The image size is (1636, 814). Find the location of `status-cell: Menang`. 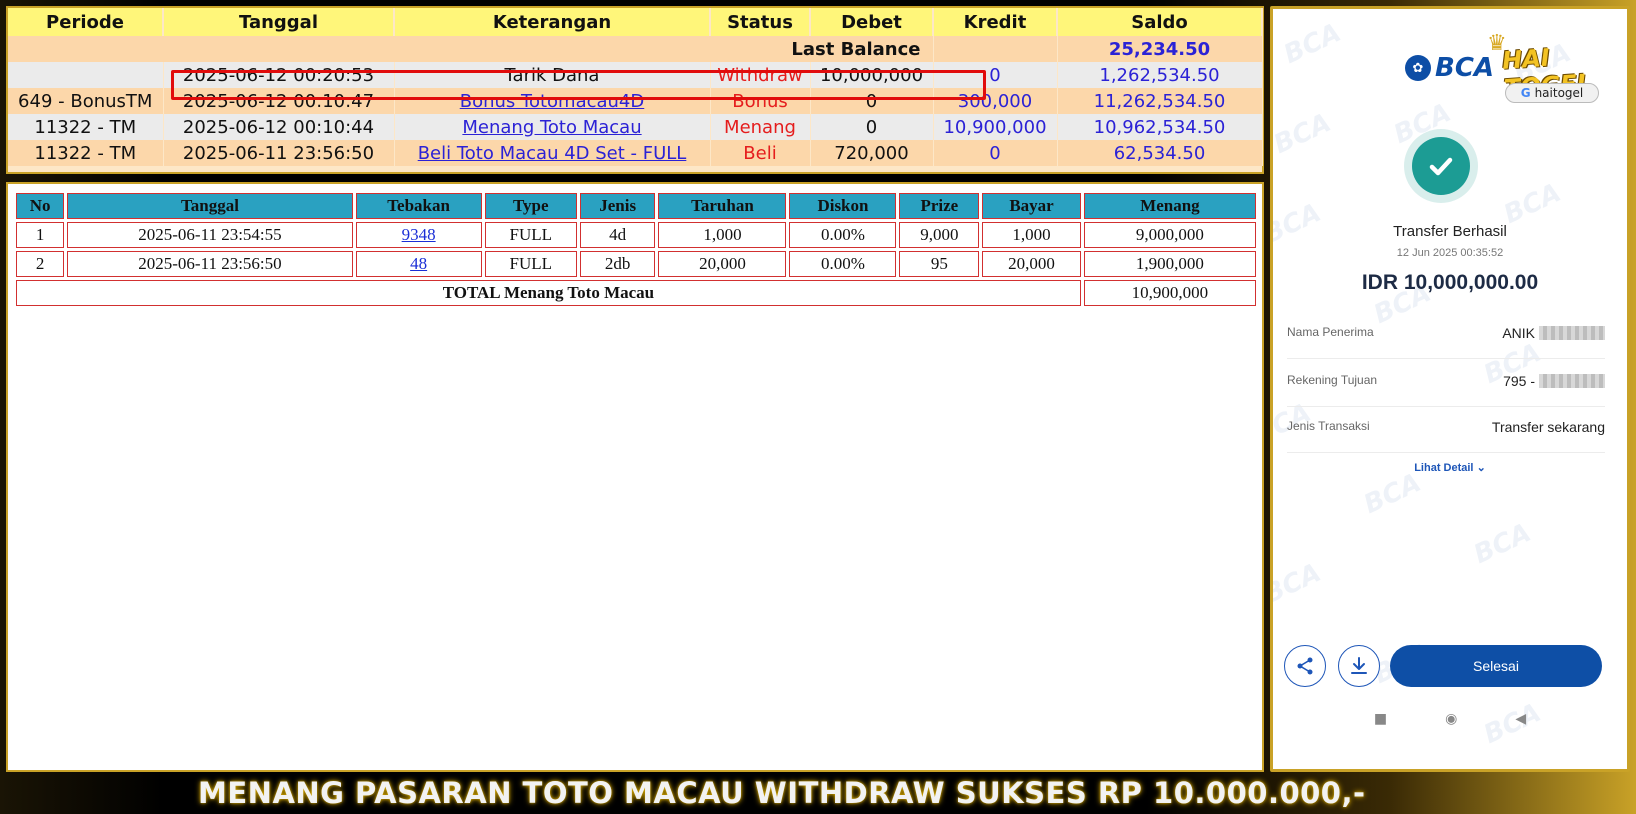

status-cell: Menang is located at coordinates (760, 127).